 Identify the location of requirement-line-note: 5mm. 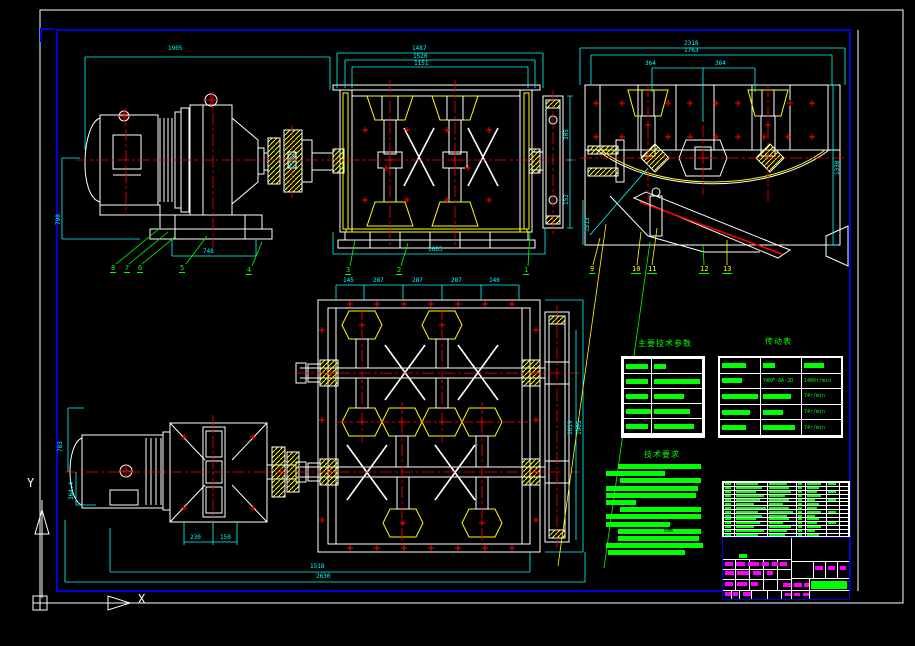
(668, 530).